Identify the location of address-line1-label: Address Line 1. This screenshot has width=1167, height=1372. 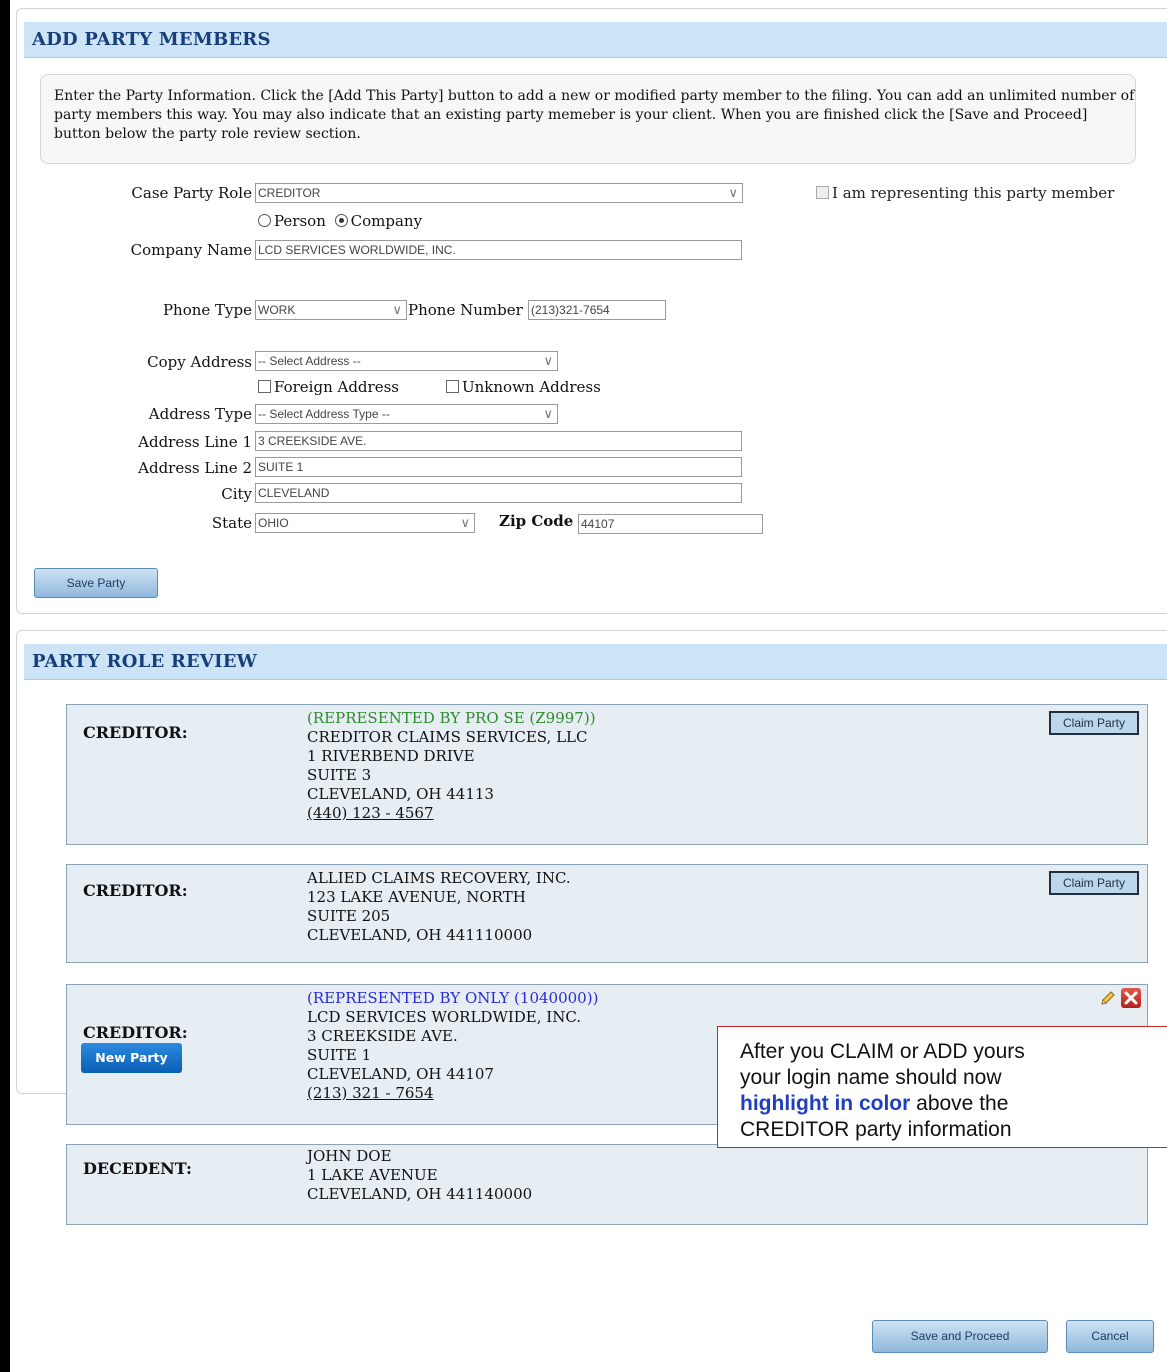
(195, 442).